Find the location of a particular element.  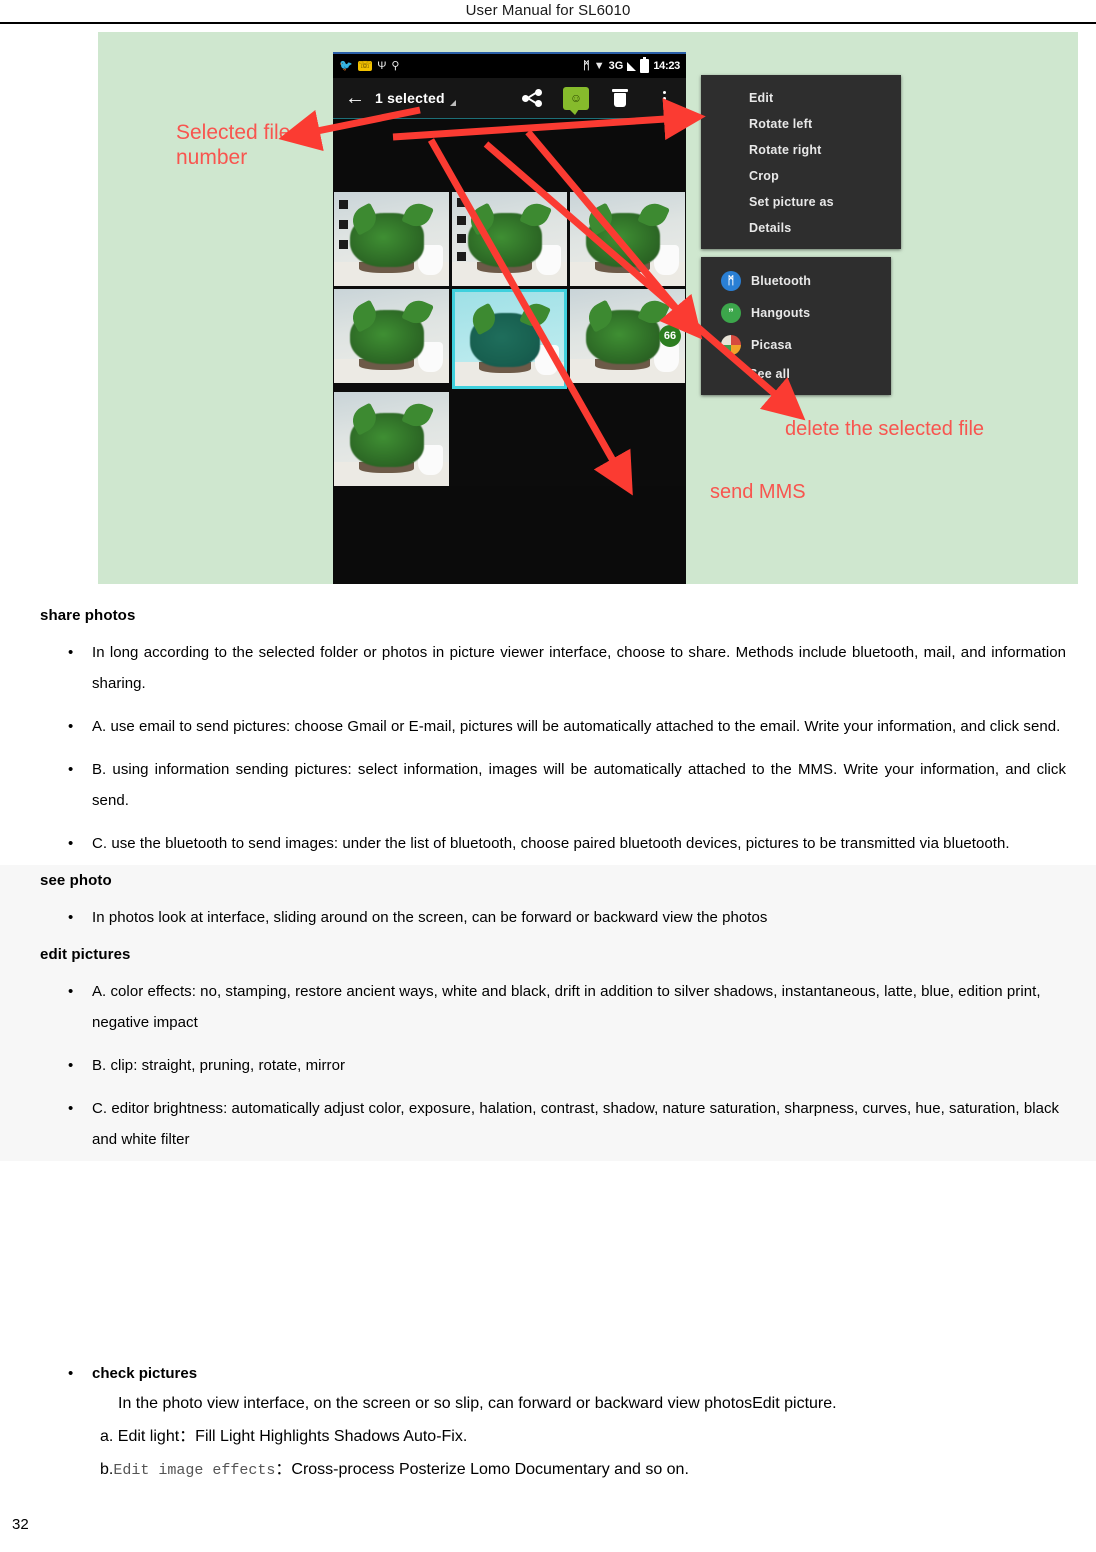

share-icon is located at coordinates (532, 98).